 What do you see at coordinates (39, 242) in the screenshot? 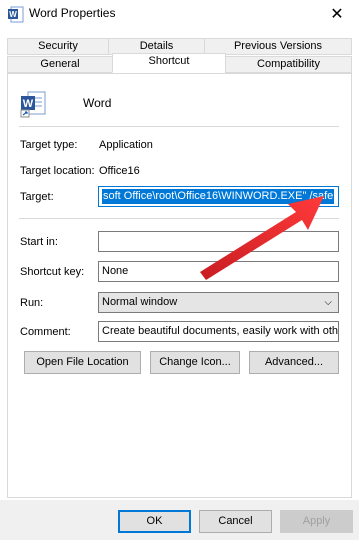
I see `start-in-label: Start in:` at bounding box center [39, 242].